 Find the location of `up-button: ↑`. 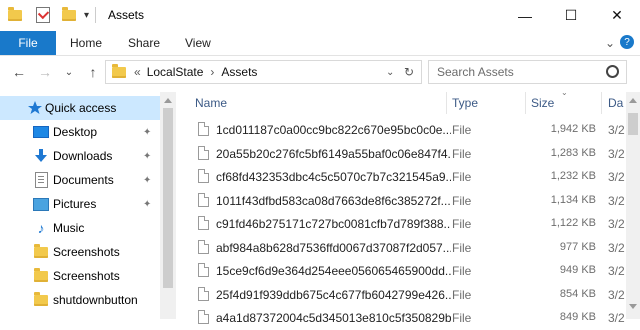

up-button: ↑ is located at coordinates (93, 72).